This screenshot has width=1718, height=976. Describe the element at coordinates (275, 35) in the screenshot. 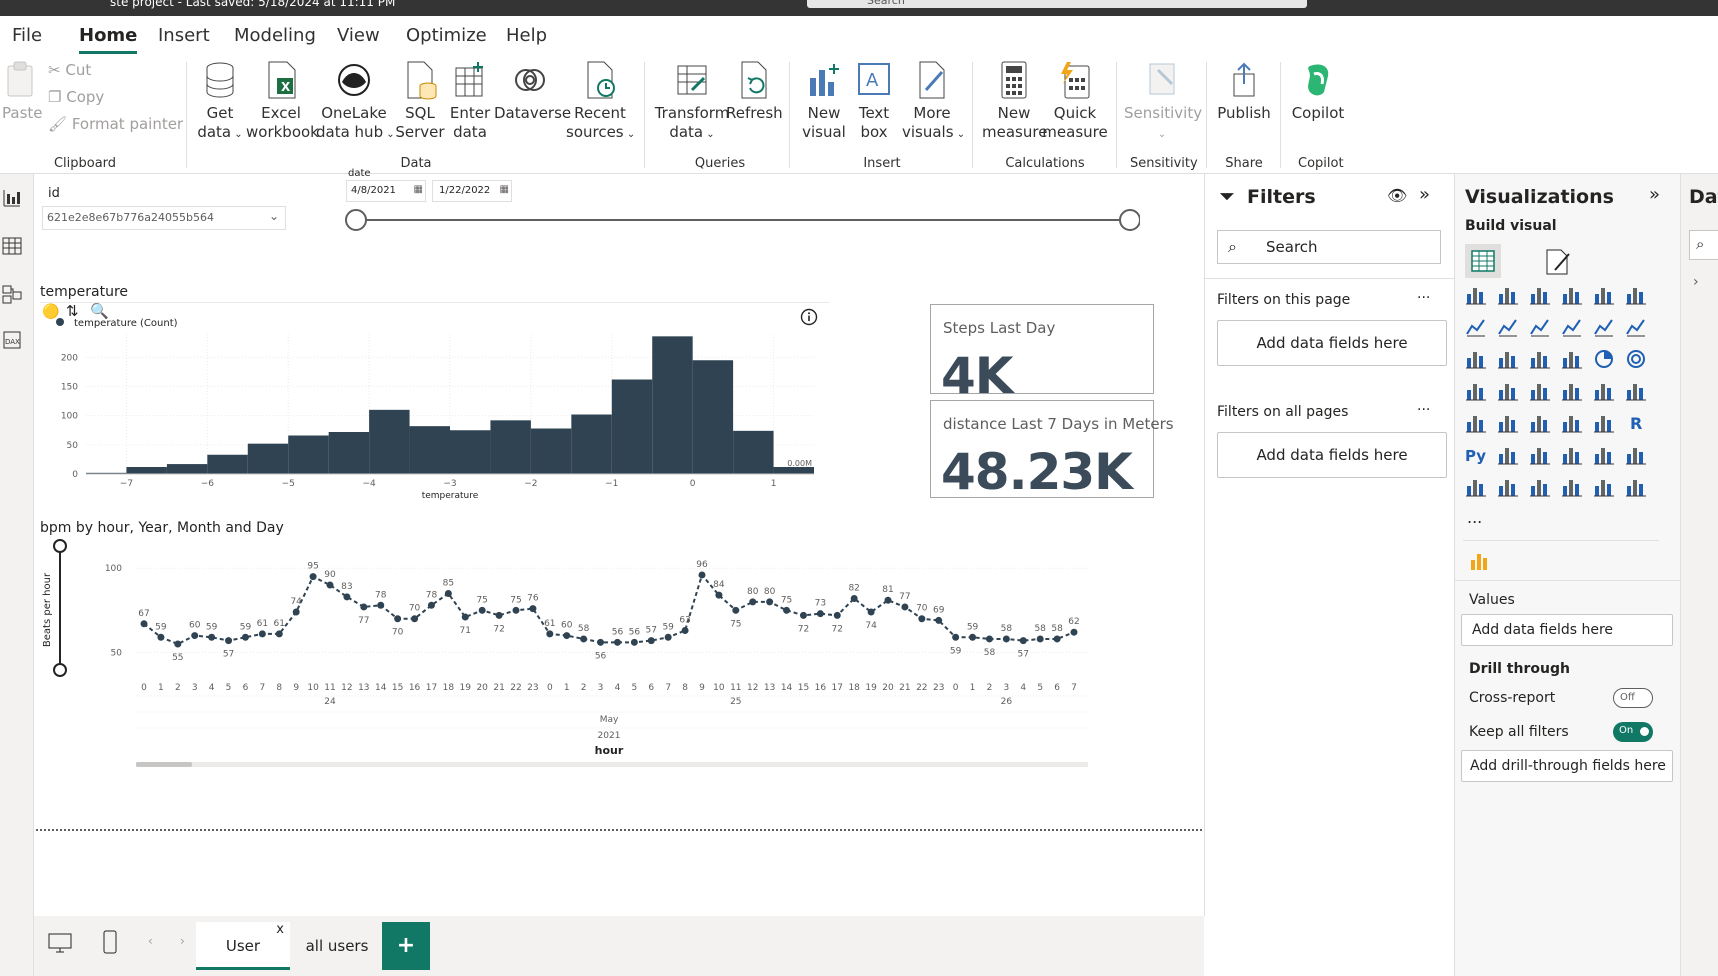

I see `menu-modeling: Modeling` at that location.